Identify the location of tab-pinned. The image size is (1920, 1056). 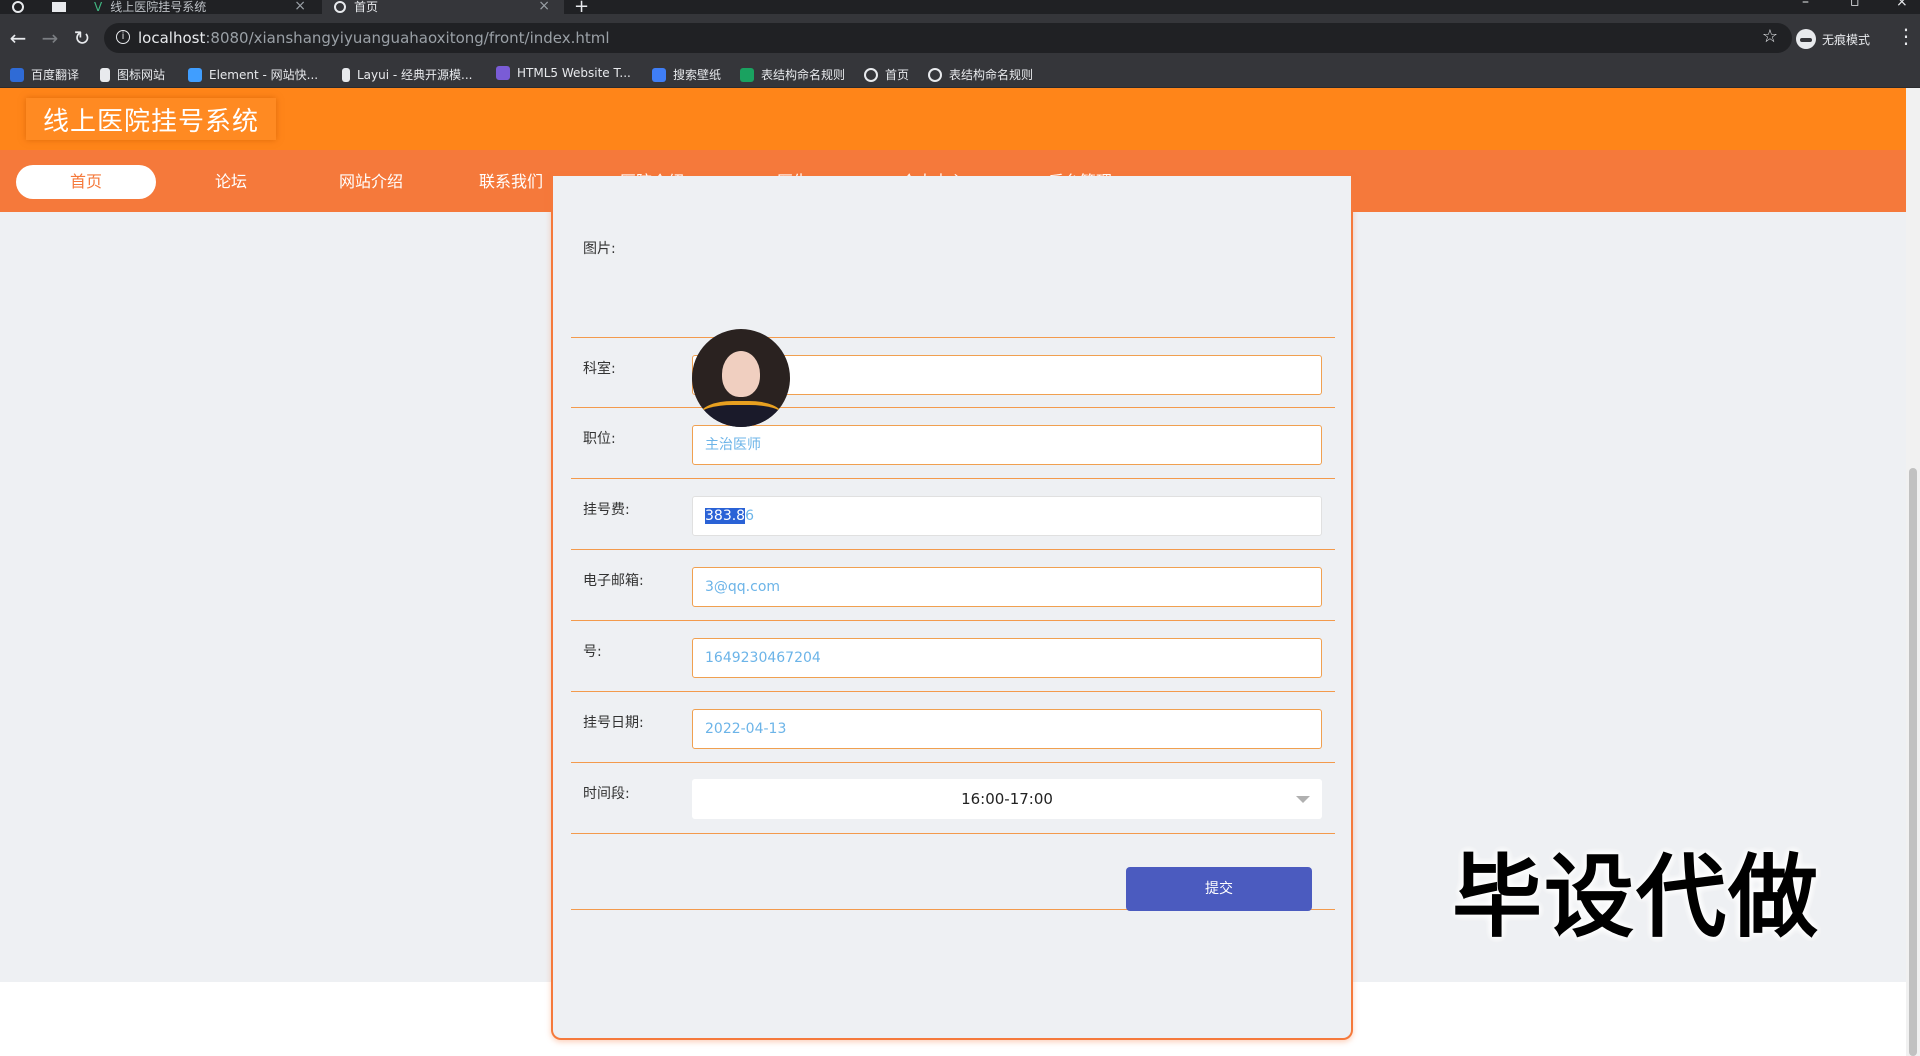
(18, 7).